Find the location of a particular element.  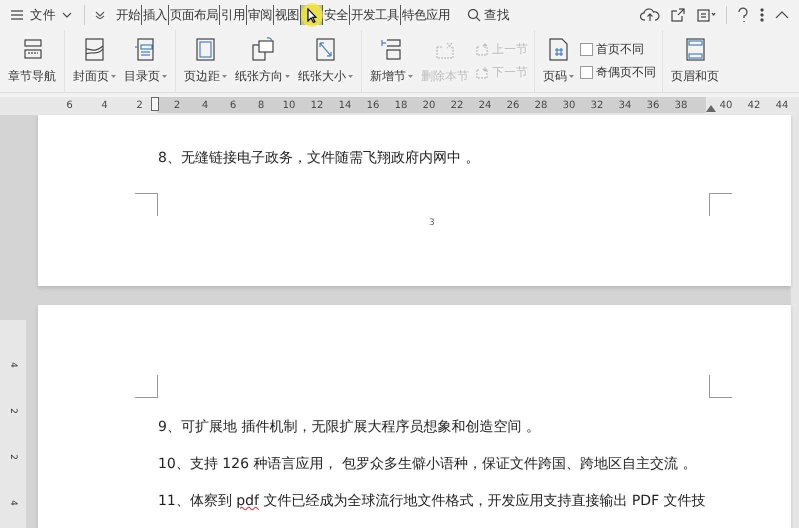

ruler-number: 32 is located at coordinates (597, 105).